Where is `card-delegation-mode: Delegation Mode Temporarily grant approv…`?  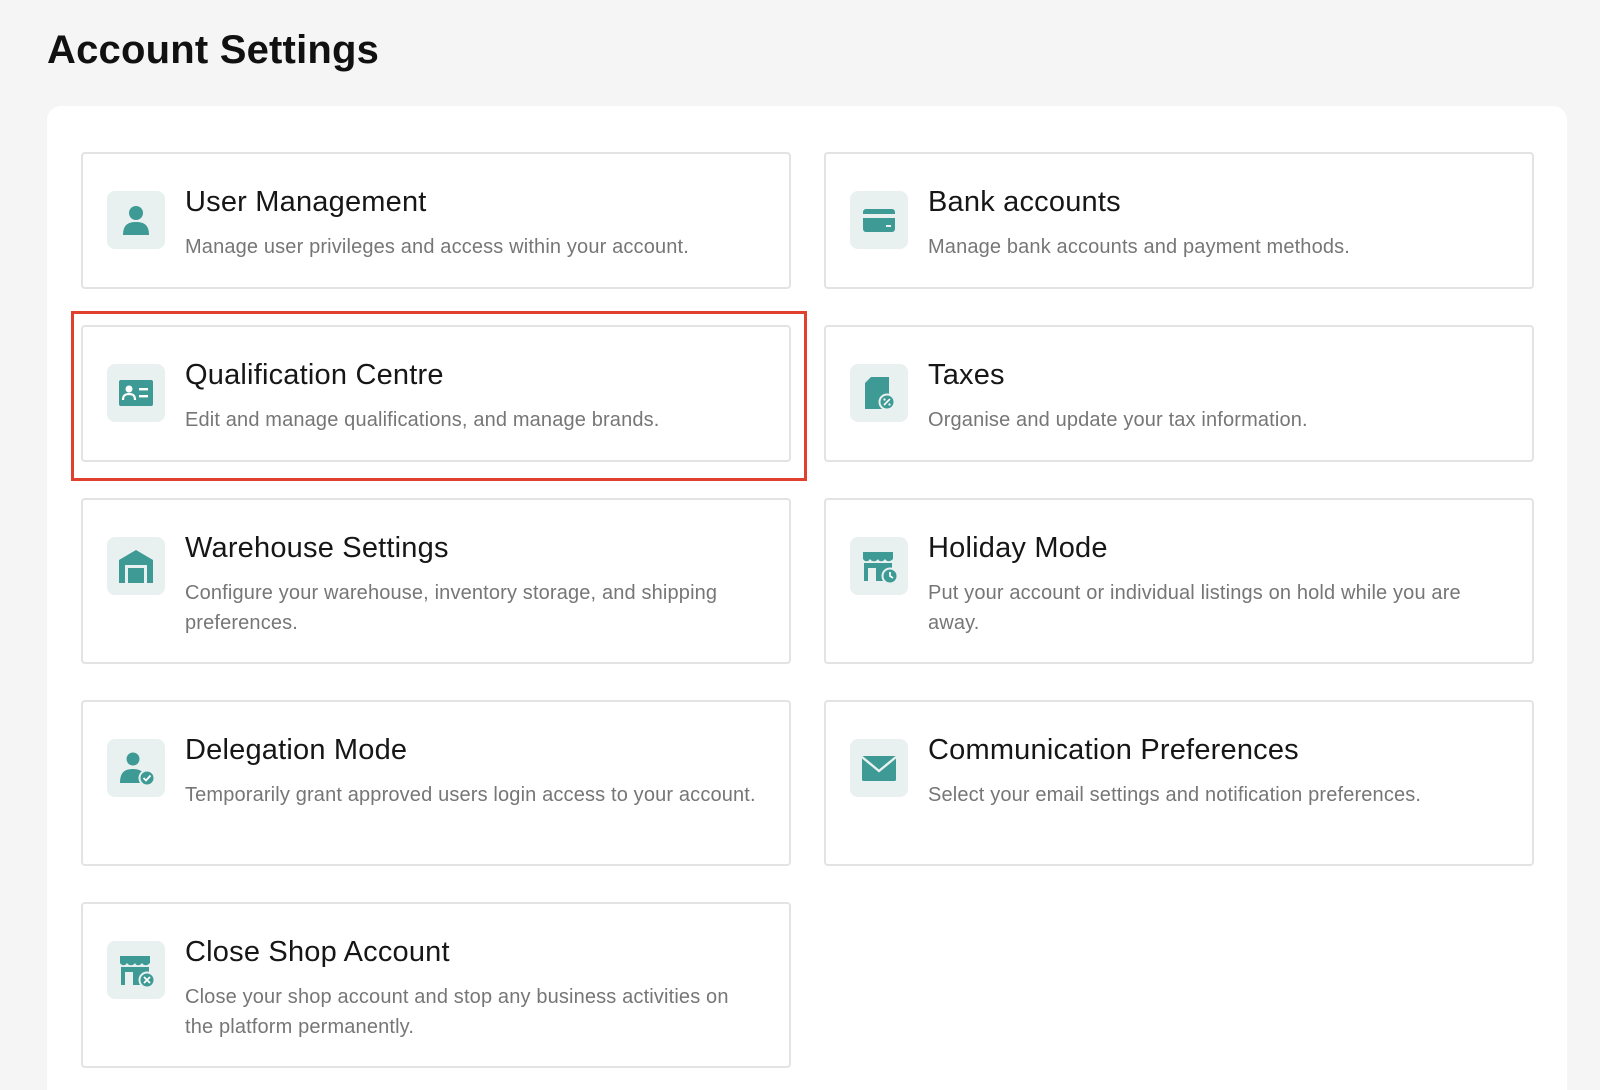
card-delegation-mode: Delegation Mode Temporarily grant approv… is located at coordinates (436, 783).